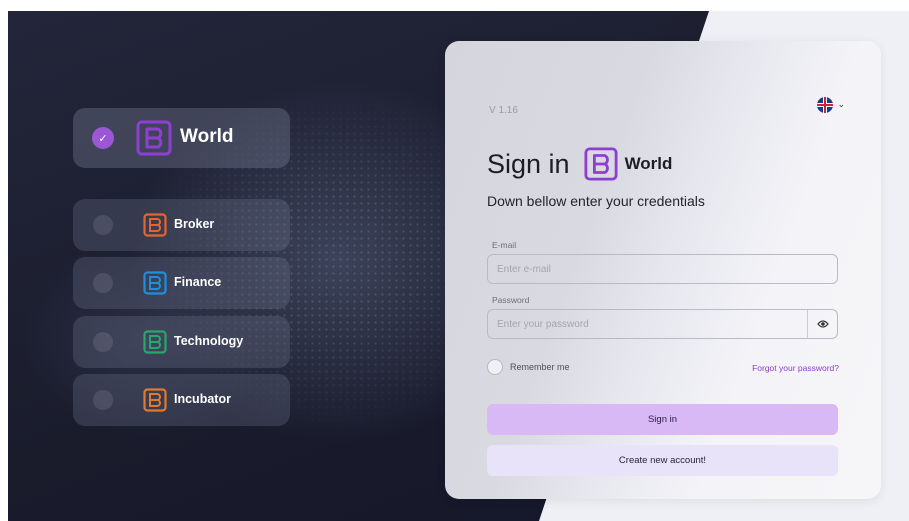 The width and height of the screenshot is (909, 521). I want to click on remember-me-label: Remember me, so click(540, 367).